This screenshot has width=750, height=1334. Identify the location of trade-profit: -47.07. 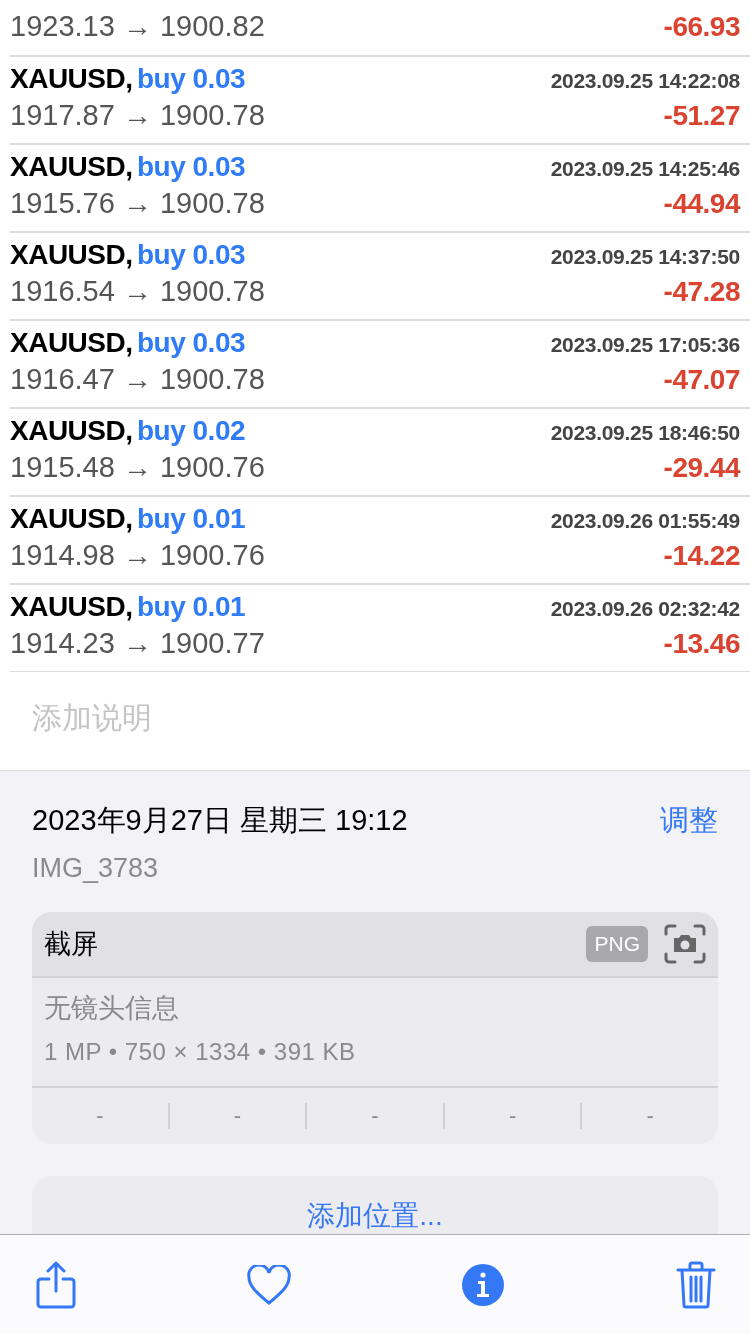
(701, 380).